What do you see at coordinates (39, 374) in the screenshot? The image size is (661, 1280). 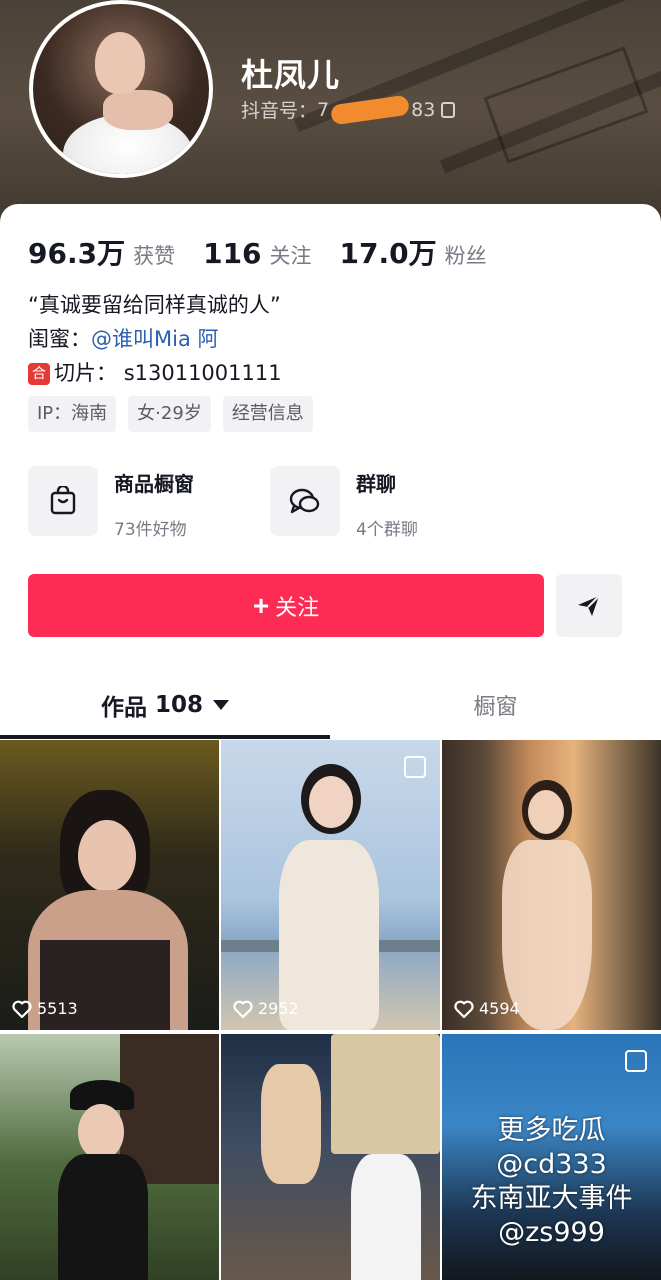 I see `collab-badge-icon: 合` at bounding box center [39, 374].